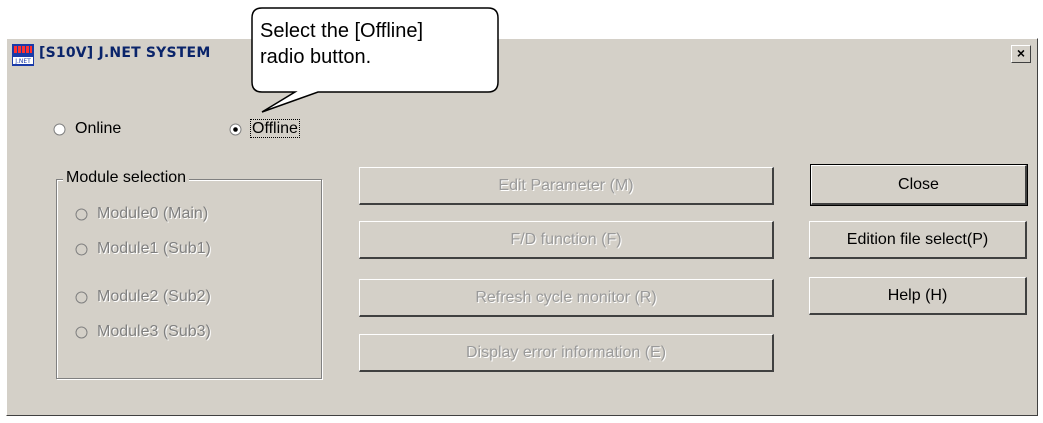 The image size is (1043, 423). I want to click on module-selection-title: Module selection, so click(126, 178).